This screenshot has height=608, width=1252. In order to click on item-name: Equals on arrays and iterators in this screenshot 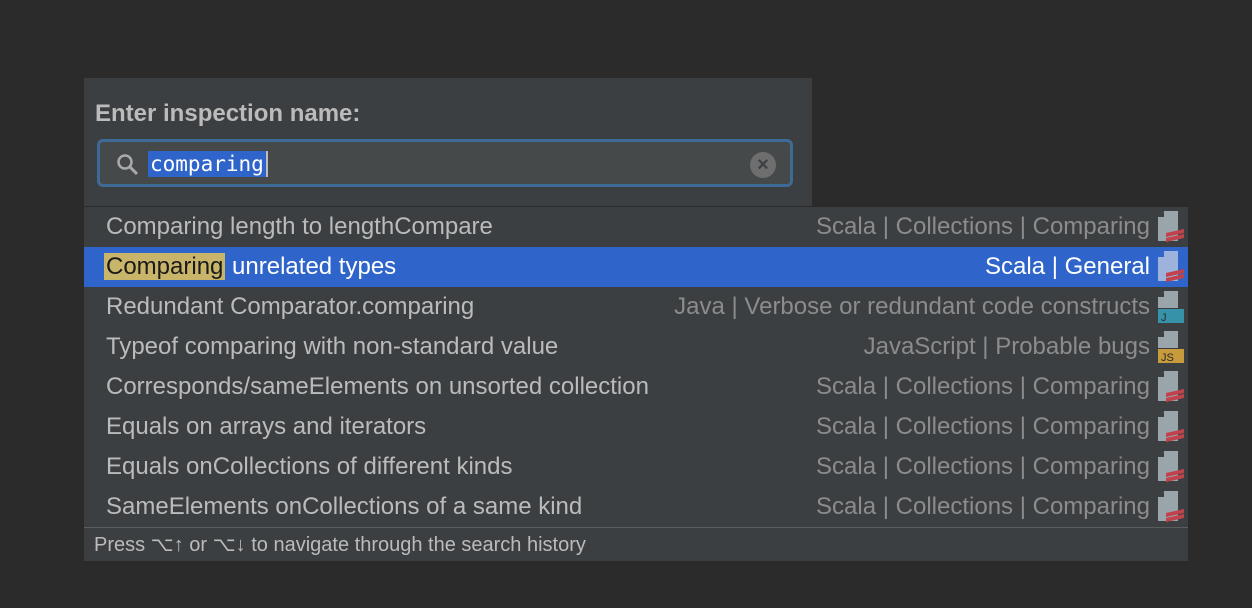, I will do `click(266, 427)`.